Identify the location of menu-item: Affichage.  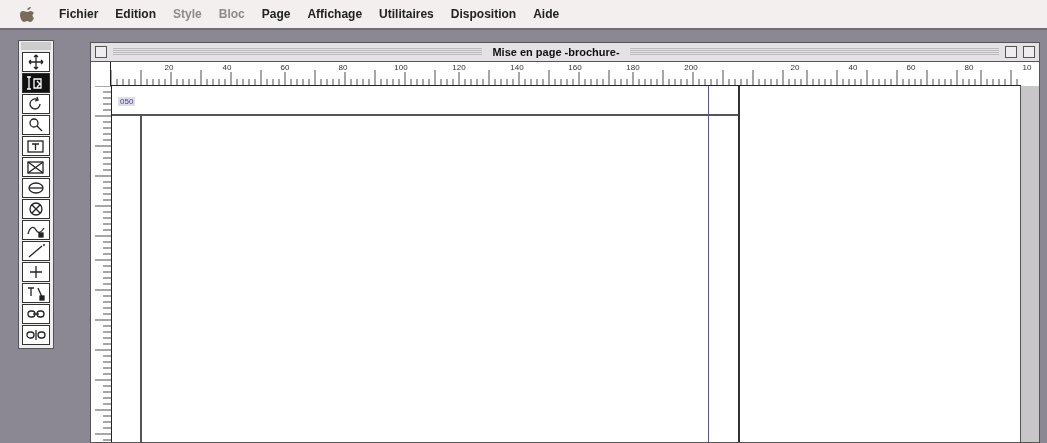
(335, 14).